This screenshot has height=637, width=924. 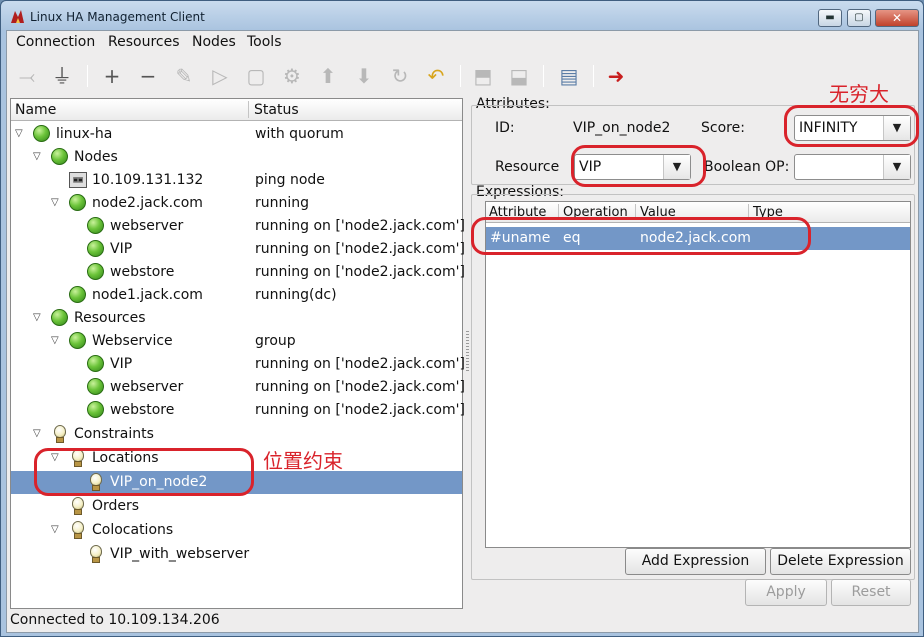 I want to click on tree-row-label: webserver, so click(x=147, y=226).